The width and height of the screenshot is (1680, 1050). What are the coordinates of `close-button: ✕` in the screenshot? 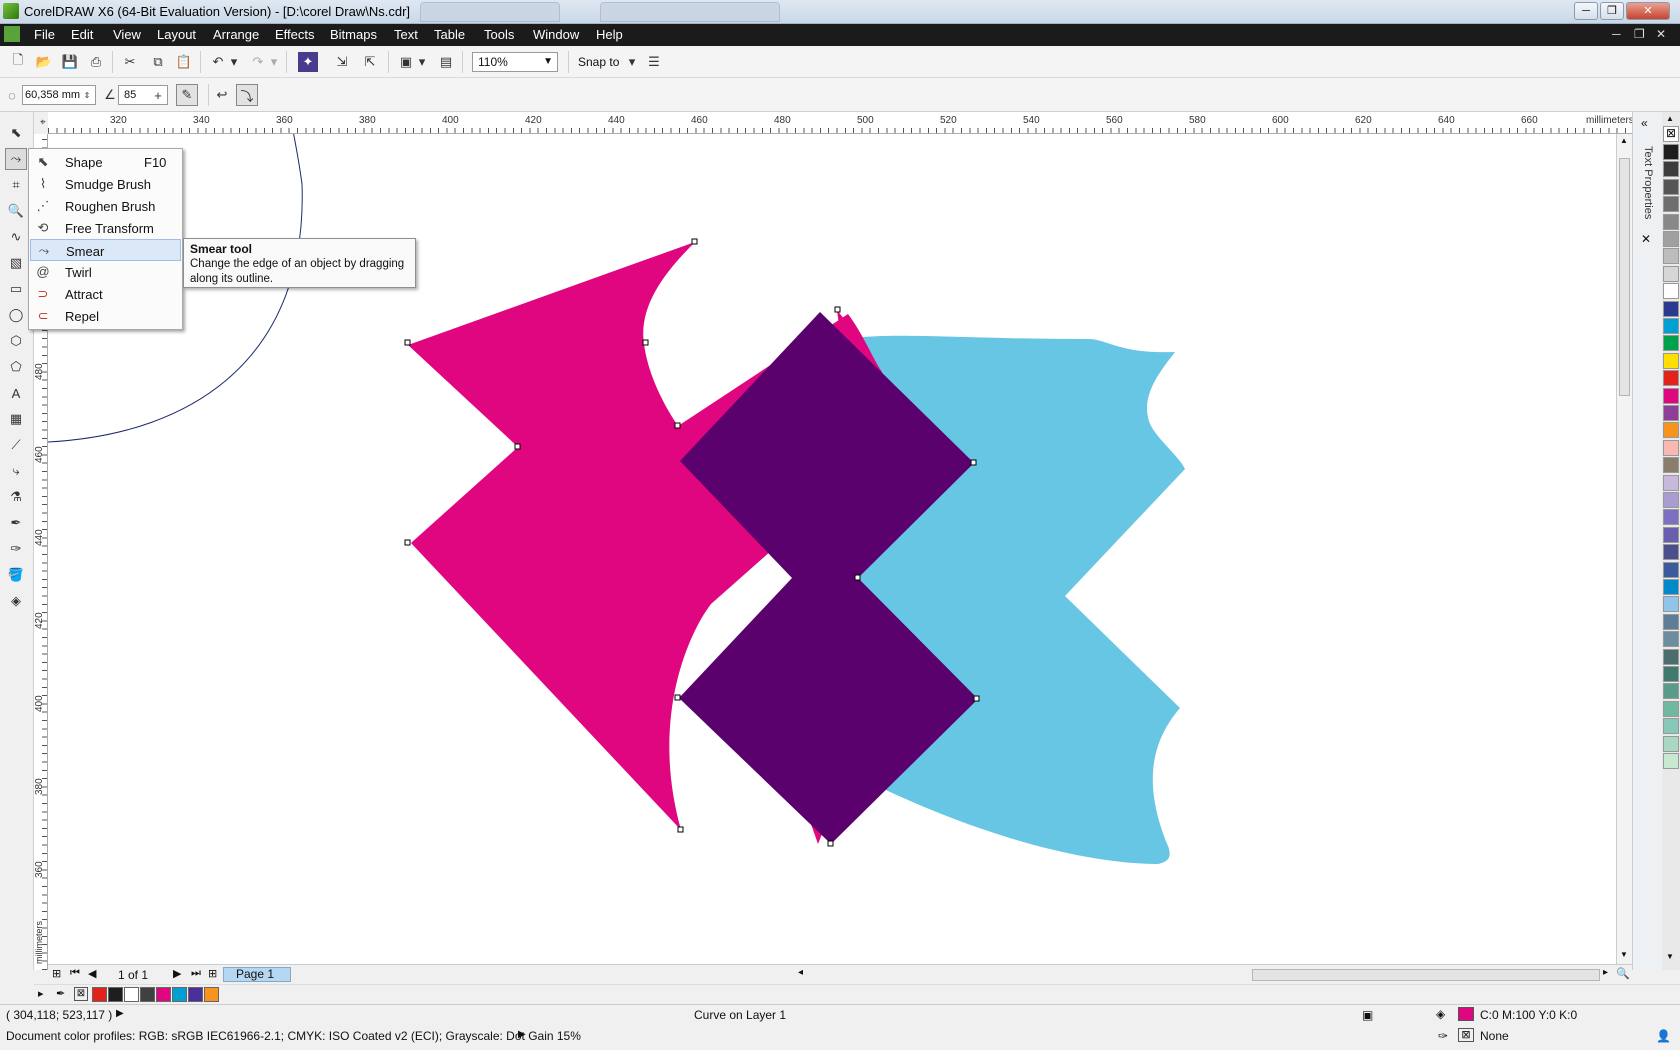 It's located at (1648, 11).